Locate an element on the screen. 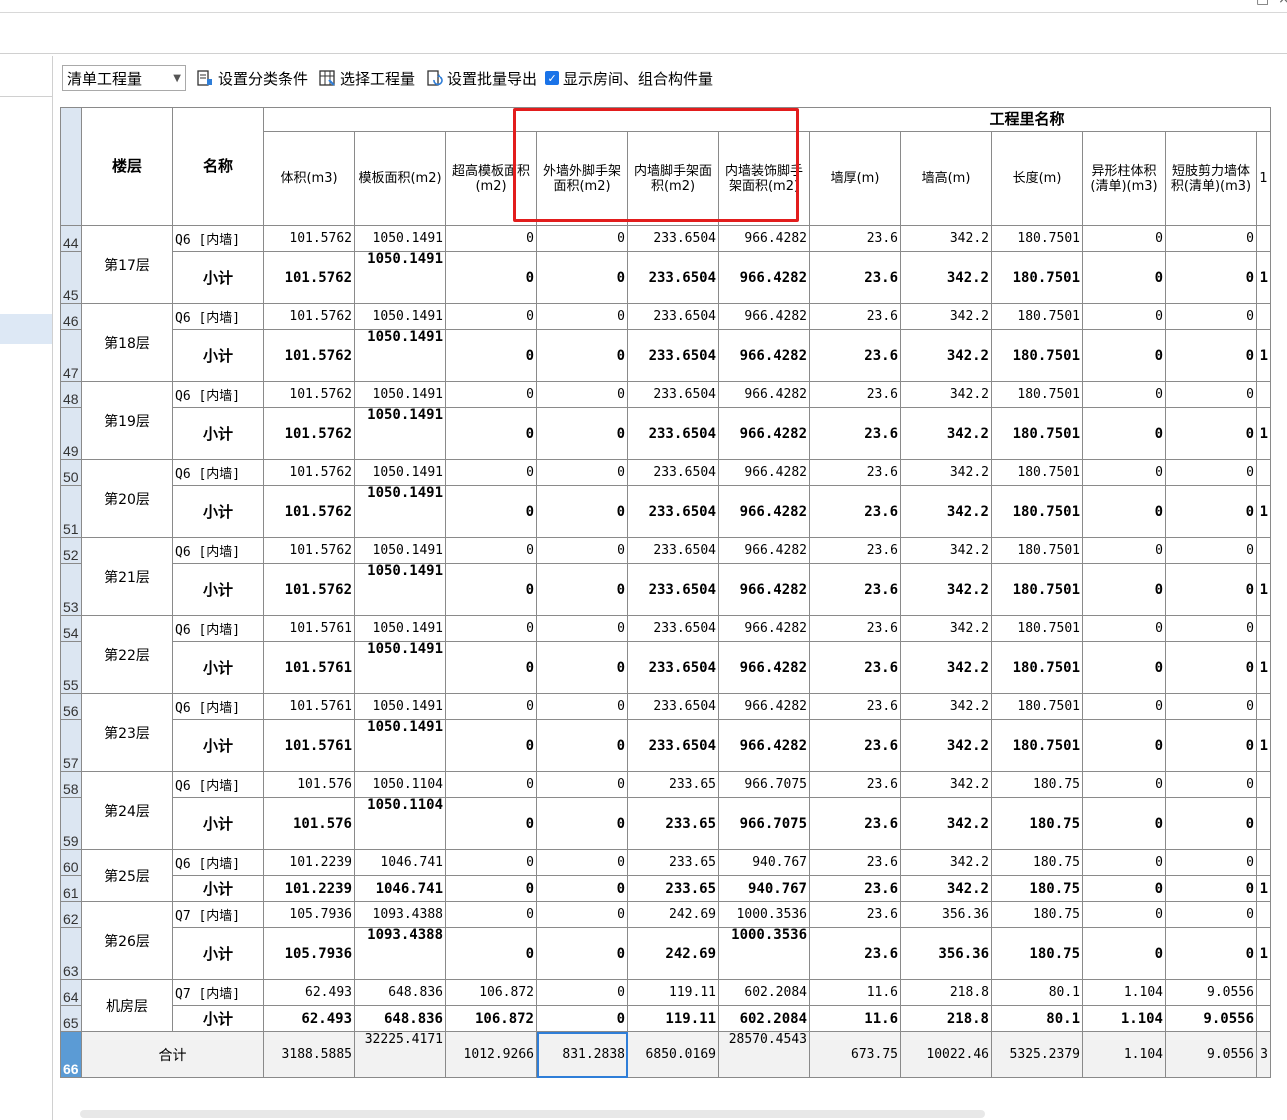  row-number: 46 is located at coordinates (71, 316).